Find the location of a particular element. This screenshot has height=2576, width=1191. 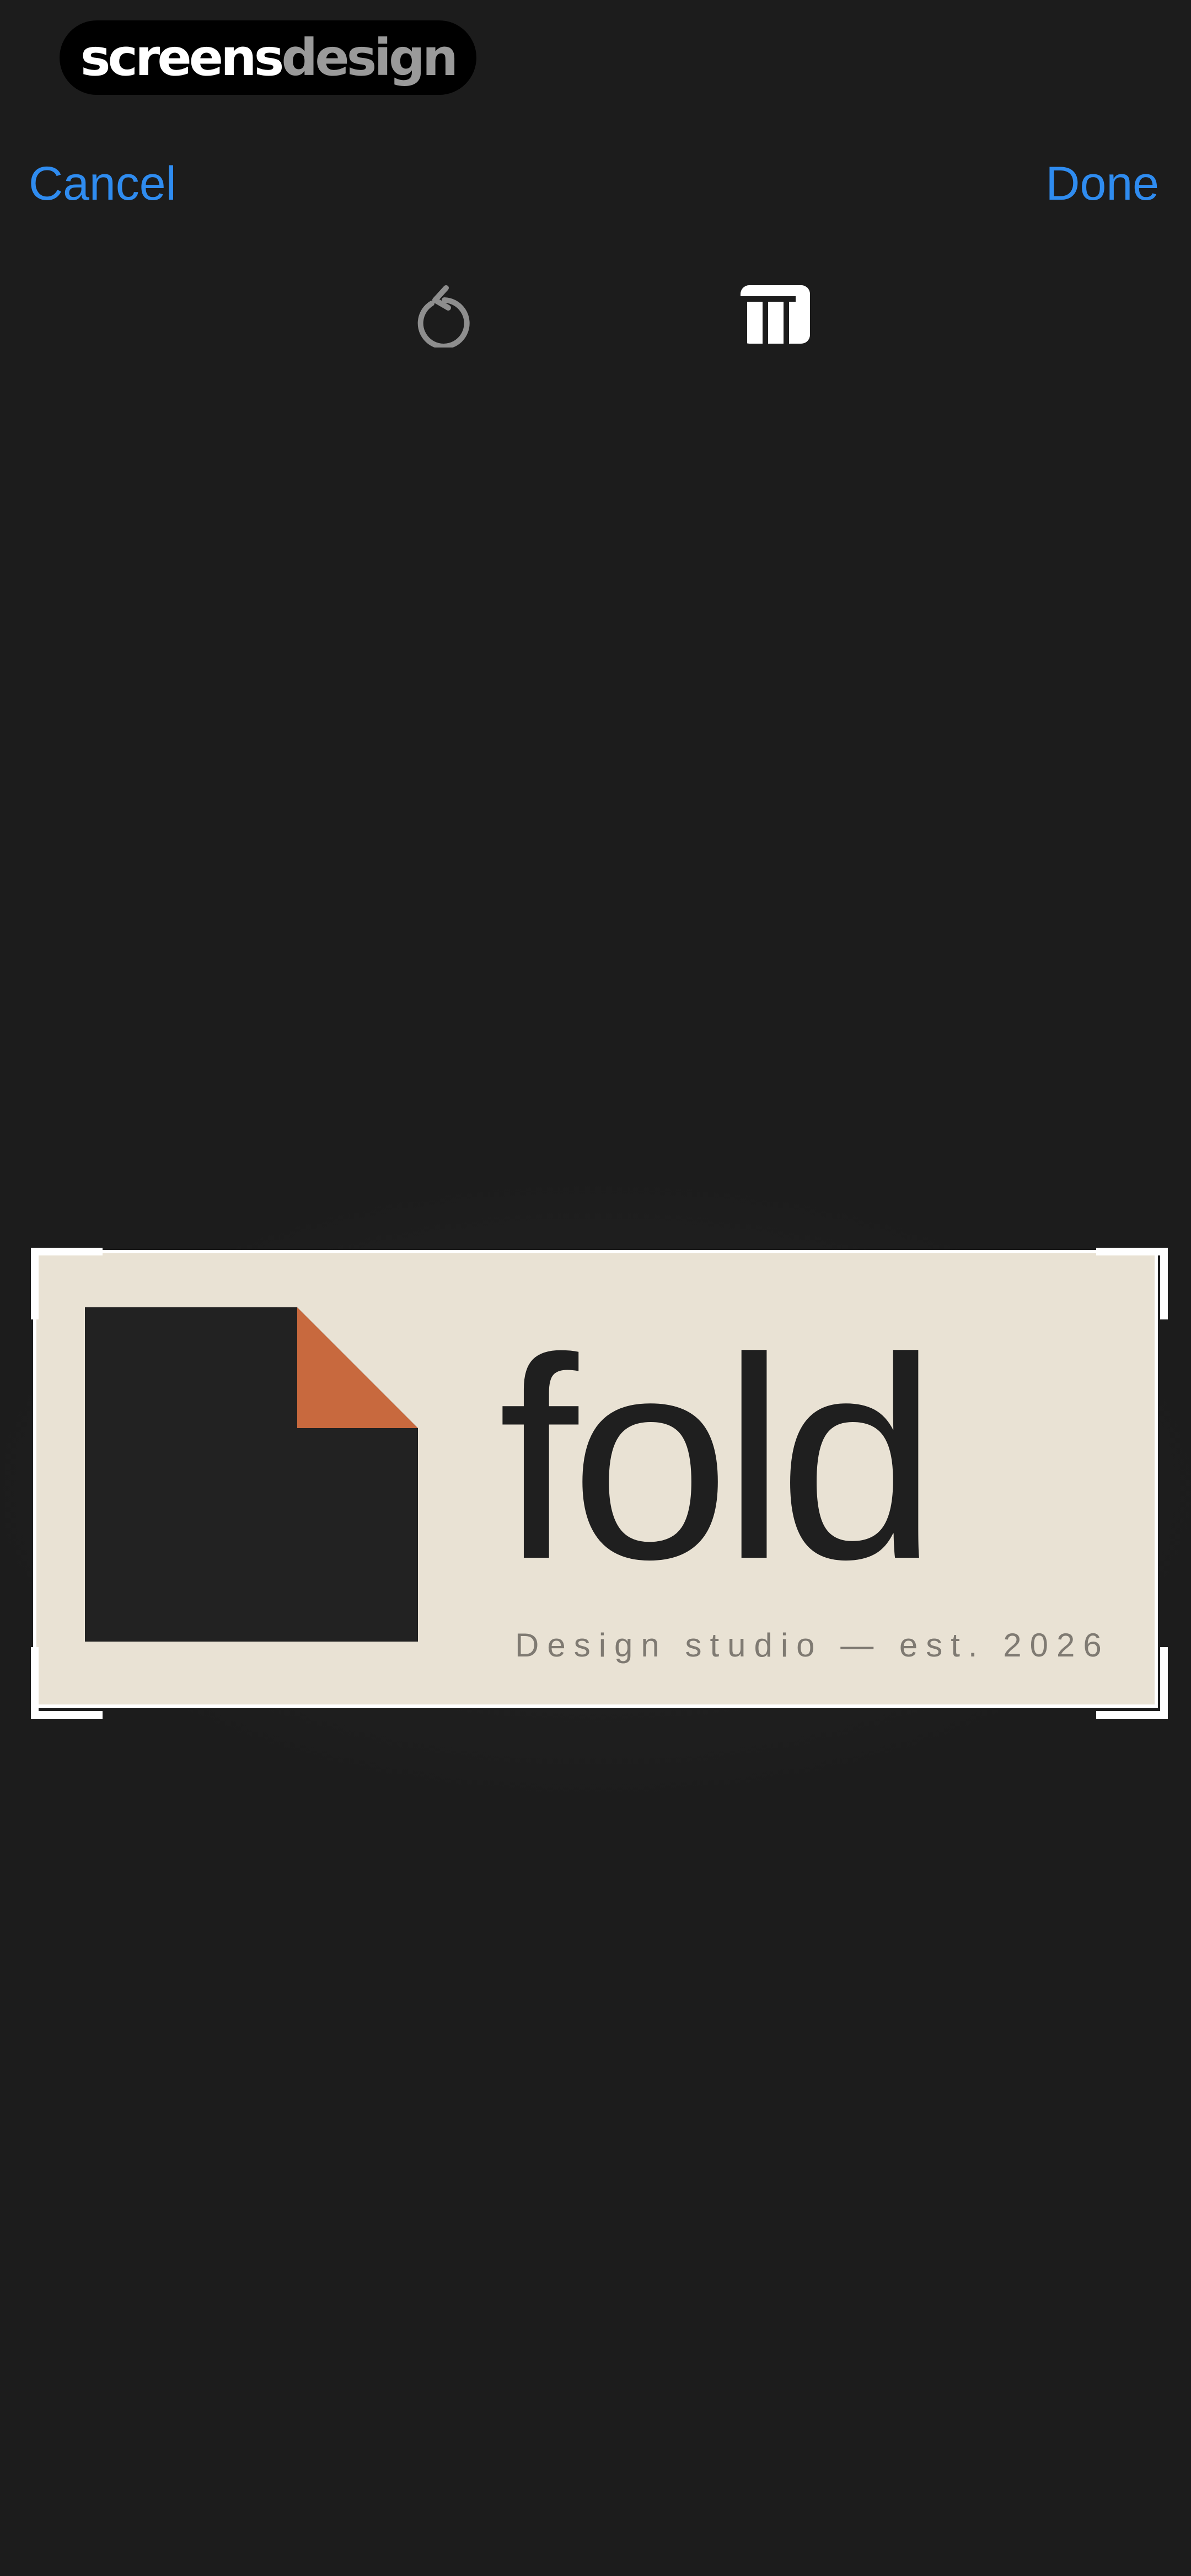

aspect-ratio-button is located at coordinates (775, 314).